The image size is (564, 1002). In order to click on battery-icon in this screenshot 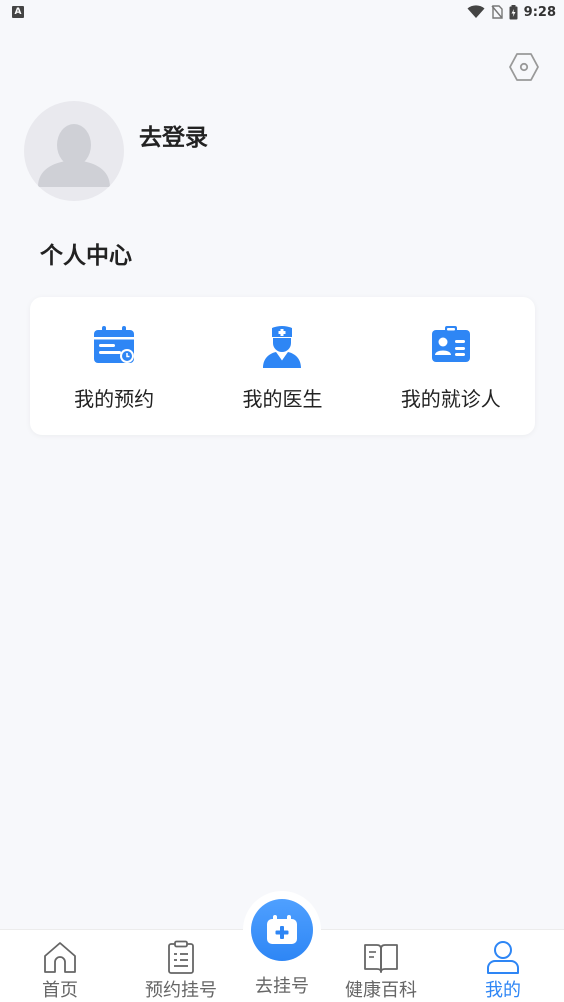, I will do `click(513, 11)`.